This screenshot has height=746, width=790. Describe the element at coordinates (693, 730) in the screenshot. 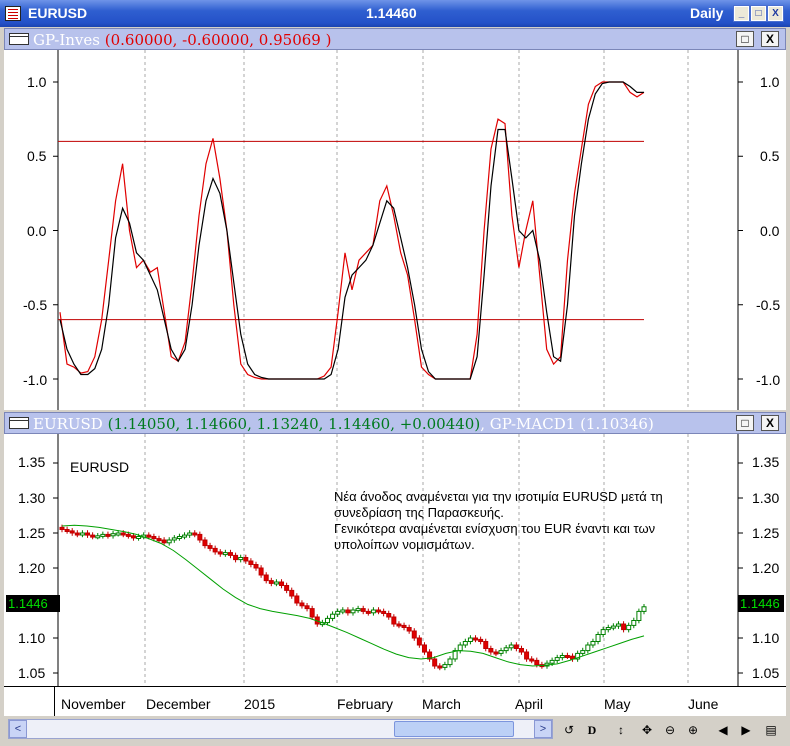

I see `zoom-in-icon: ⊕` at that location.